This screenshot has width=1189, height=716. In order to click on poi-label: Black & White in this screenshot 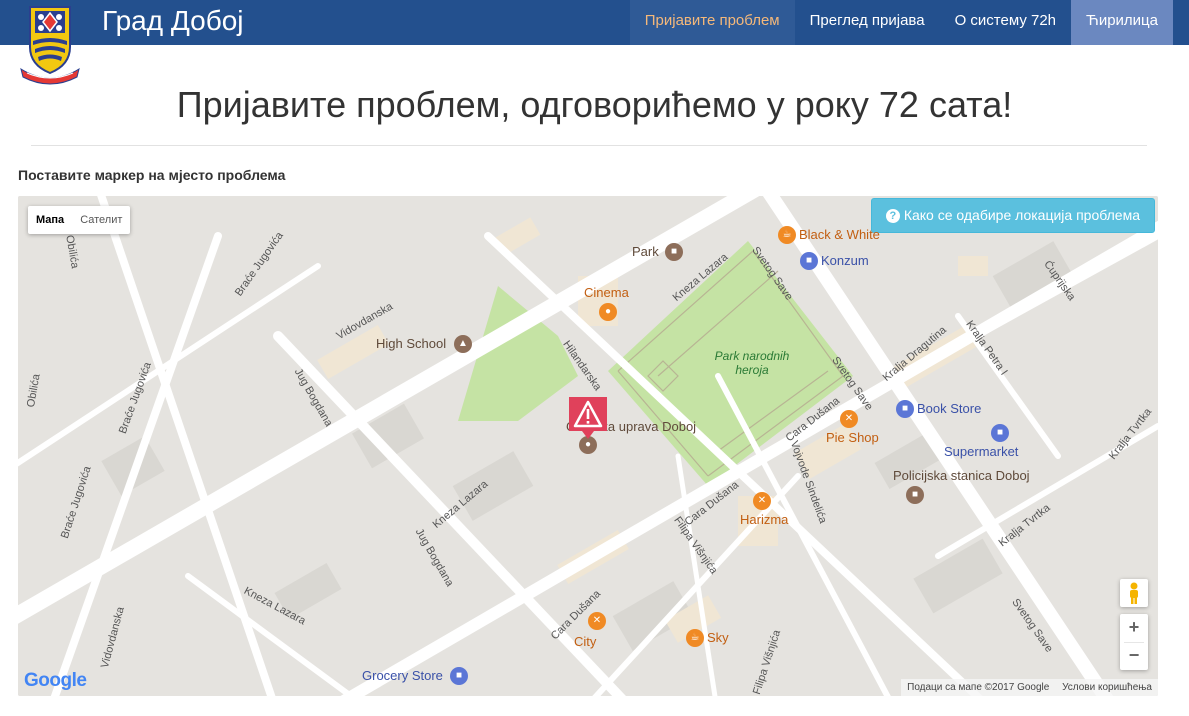, I will do `click(839, 234)`.